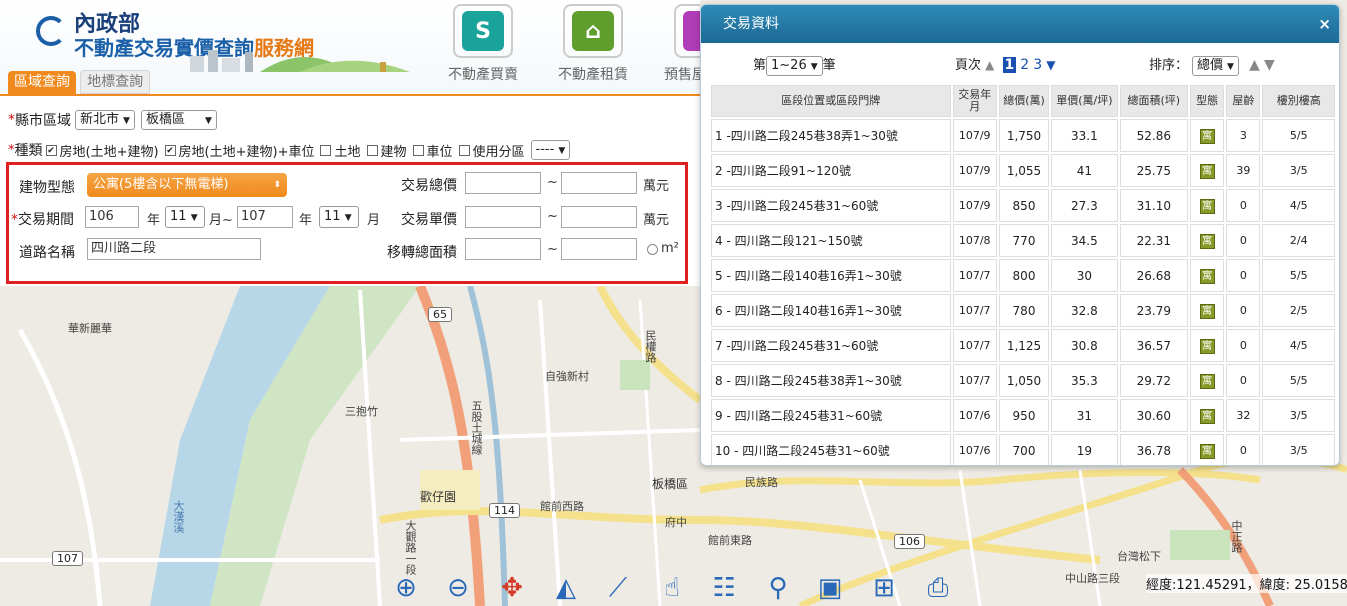 This screenshot has height=606, width=1347. I want to click on table-row: 2 -四川路二段91~120號 107/9 1,055 41 25.75 寓 39 3/5, so click(1023, 170).